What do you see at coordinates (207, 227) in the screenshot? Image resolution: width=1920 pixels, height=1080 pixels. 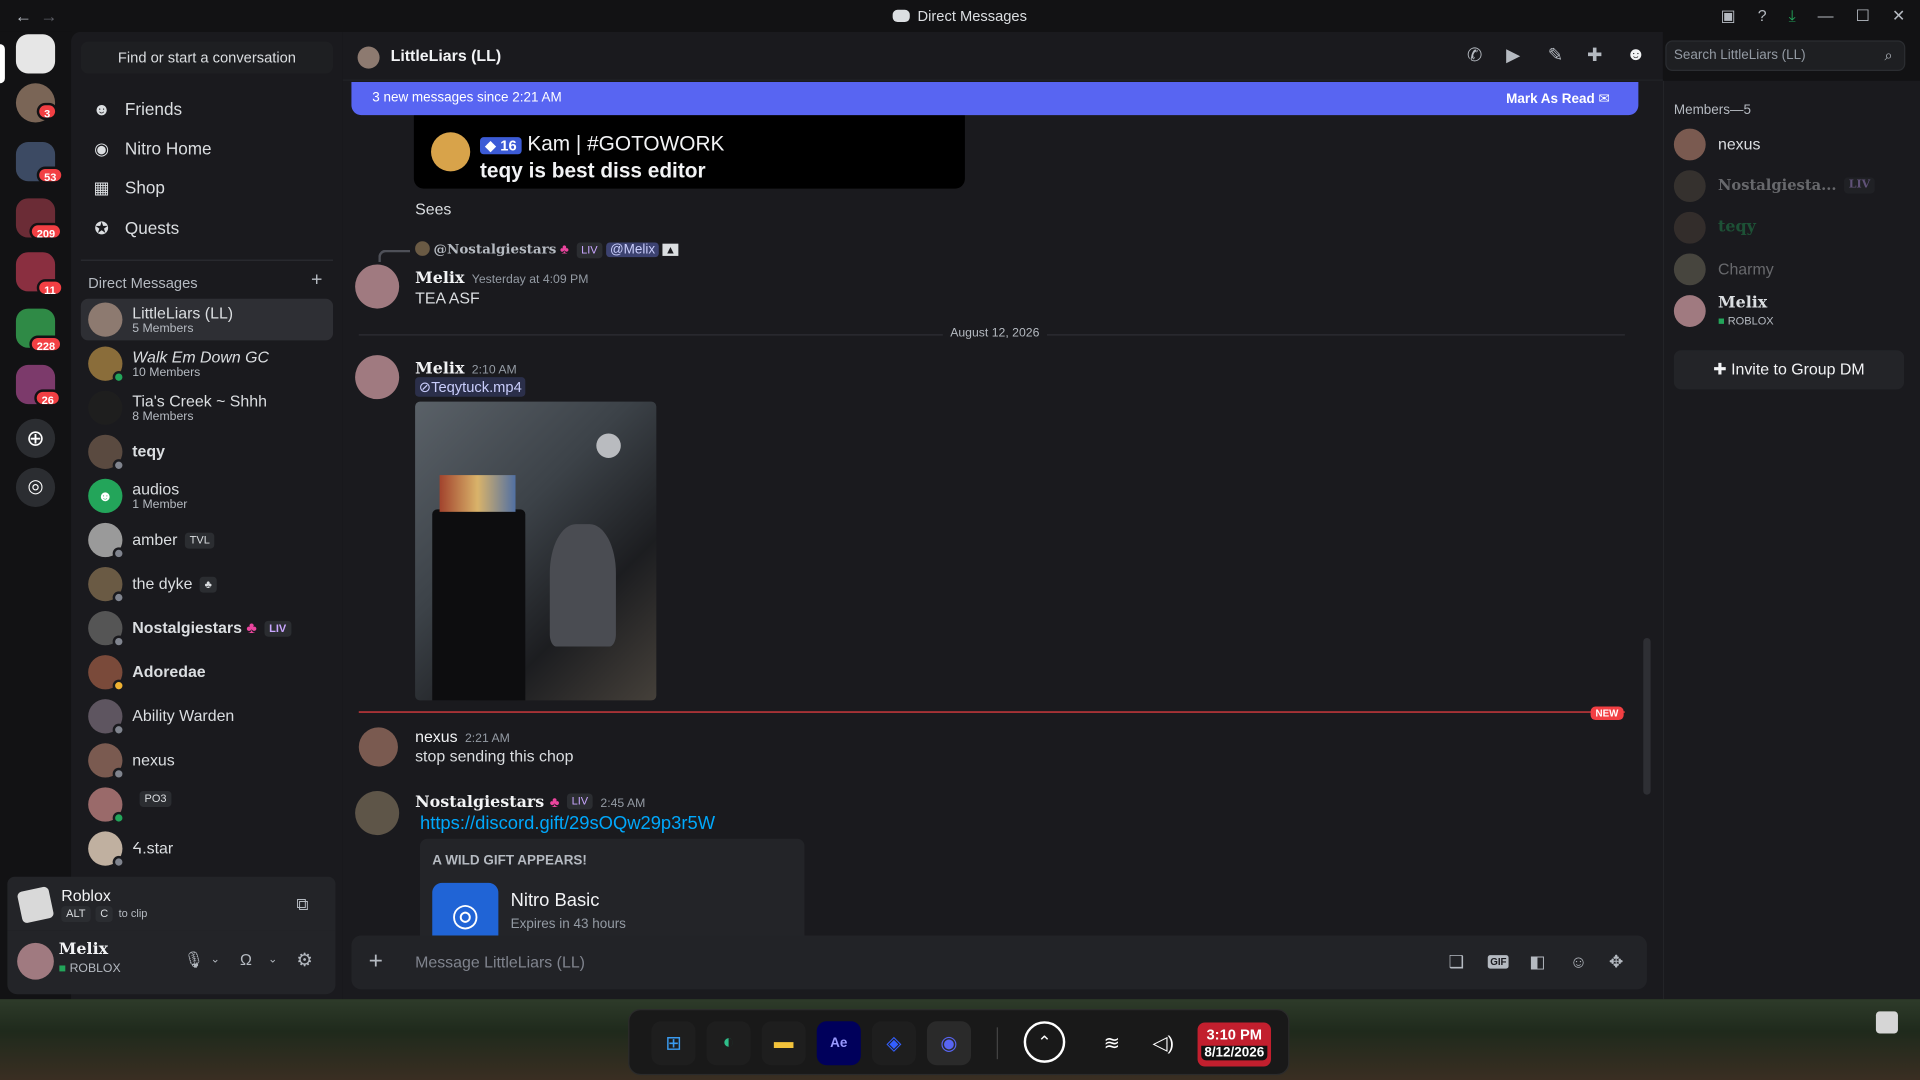 I see `nav-quests: ✪ Quests` at bounding box center [207, 227].